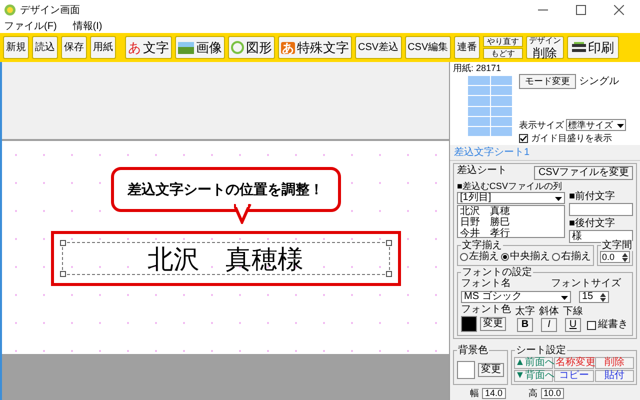  What do you see at coordinates (473, 351) in the screenshot?
I see `group-title: 背景色` at bounding box center [473, 351].